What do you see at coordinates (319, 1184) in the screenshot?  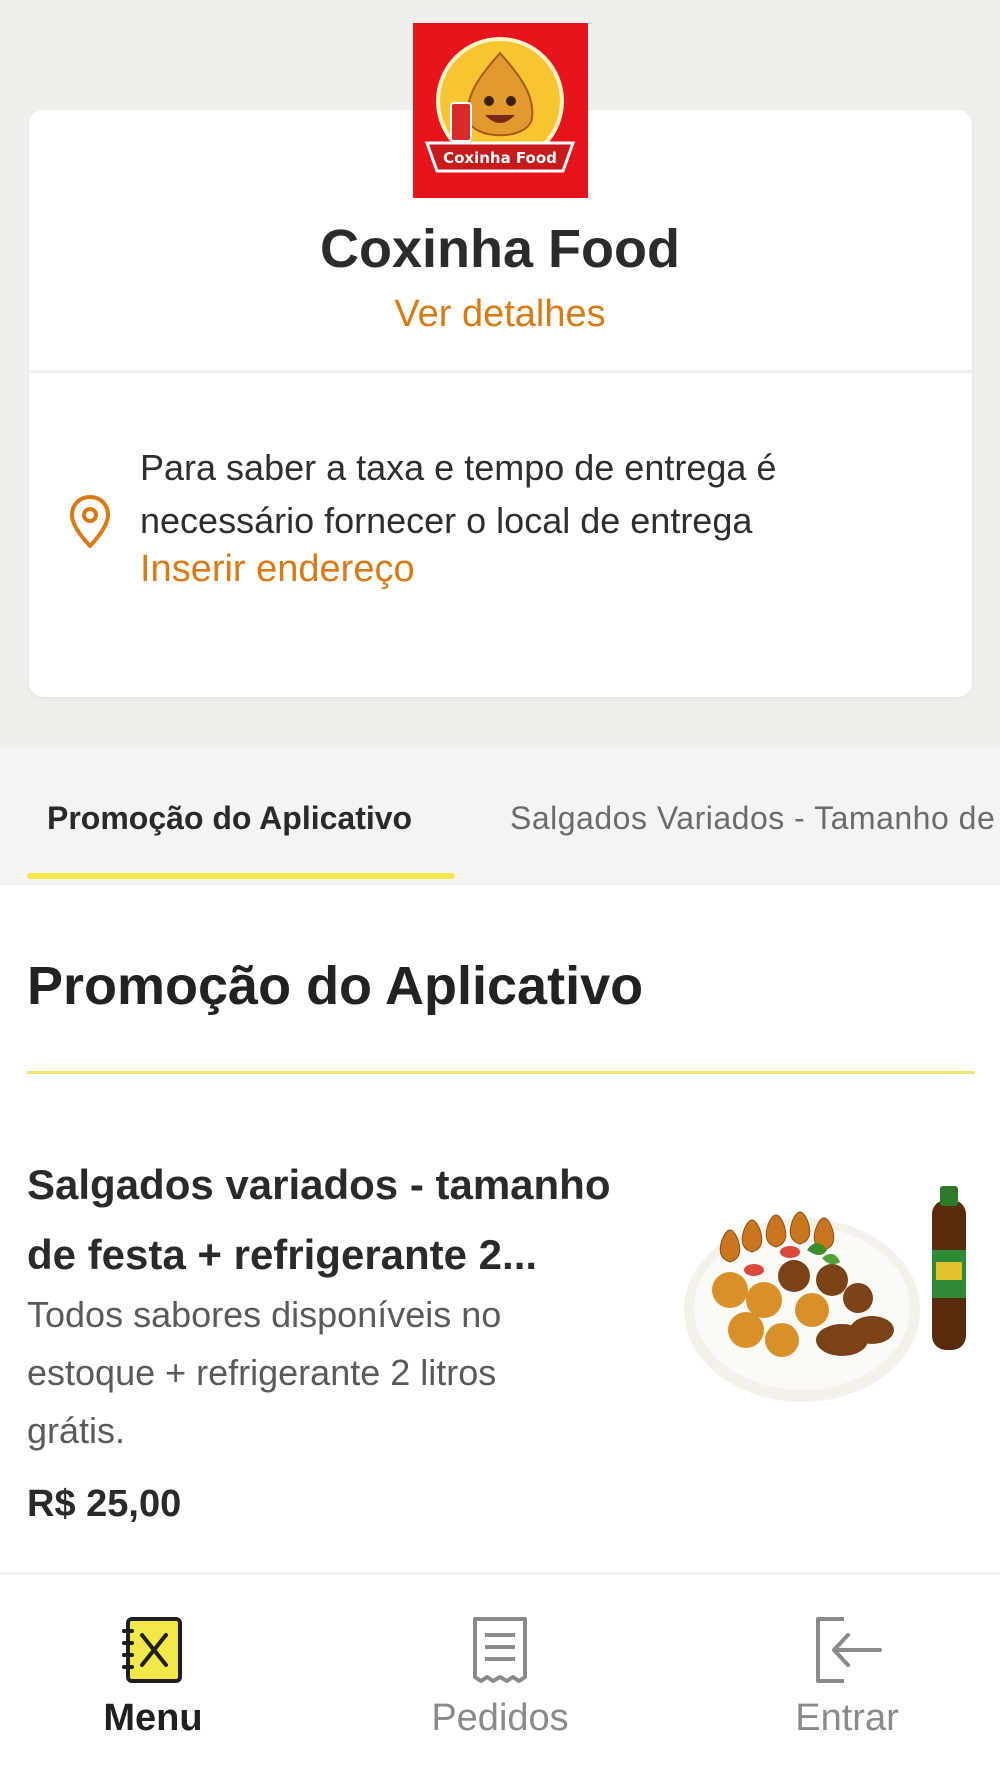 I see `product-name-line: Salgados variados - tamanho` at bounding box center [319, 1184].